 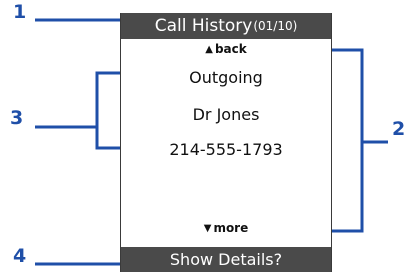 I want to click on contact-name: Dr Jones, so click(x=226, y=114).